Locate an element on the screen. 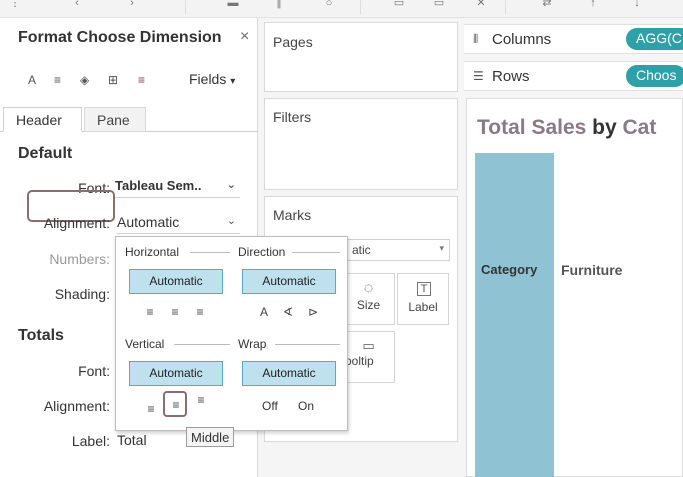  font-select: Tableau Sem.. ⌄ is located at coordinates (177, 188).